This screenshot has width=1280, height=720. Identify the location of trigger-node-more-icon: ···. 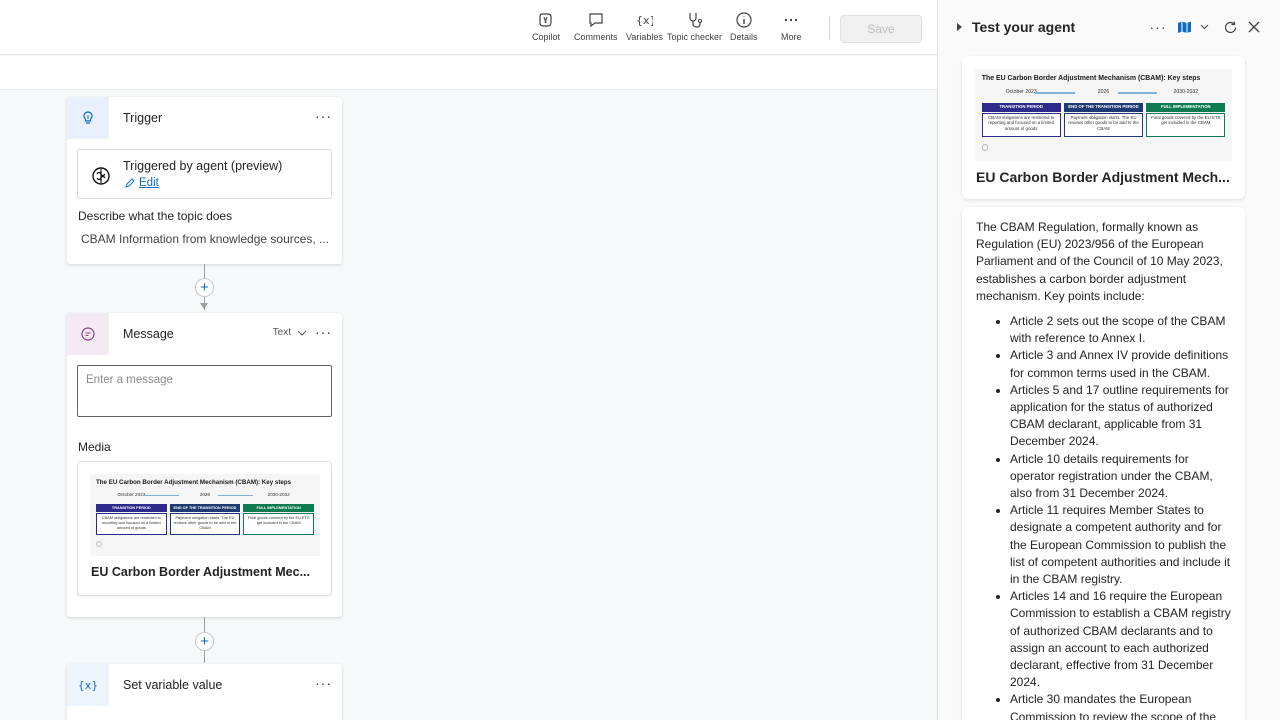
(323, 116).